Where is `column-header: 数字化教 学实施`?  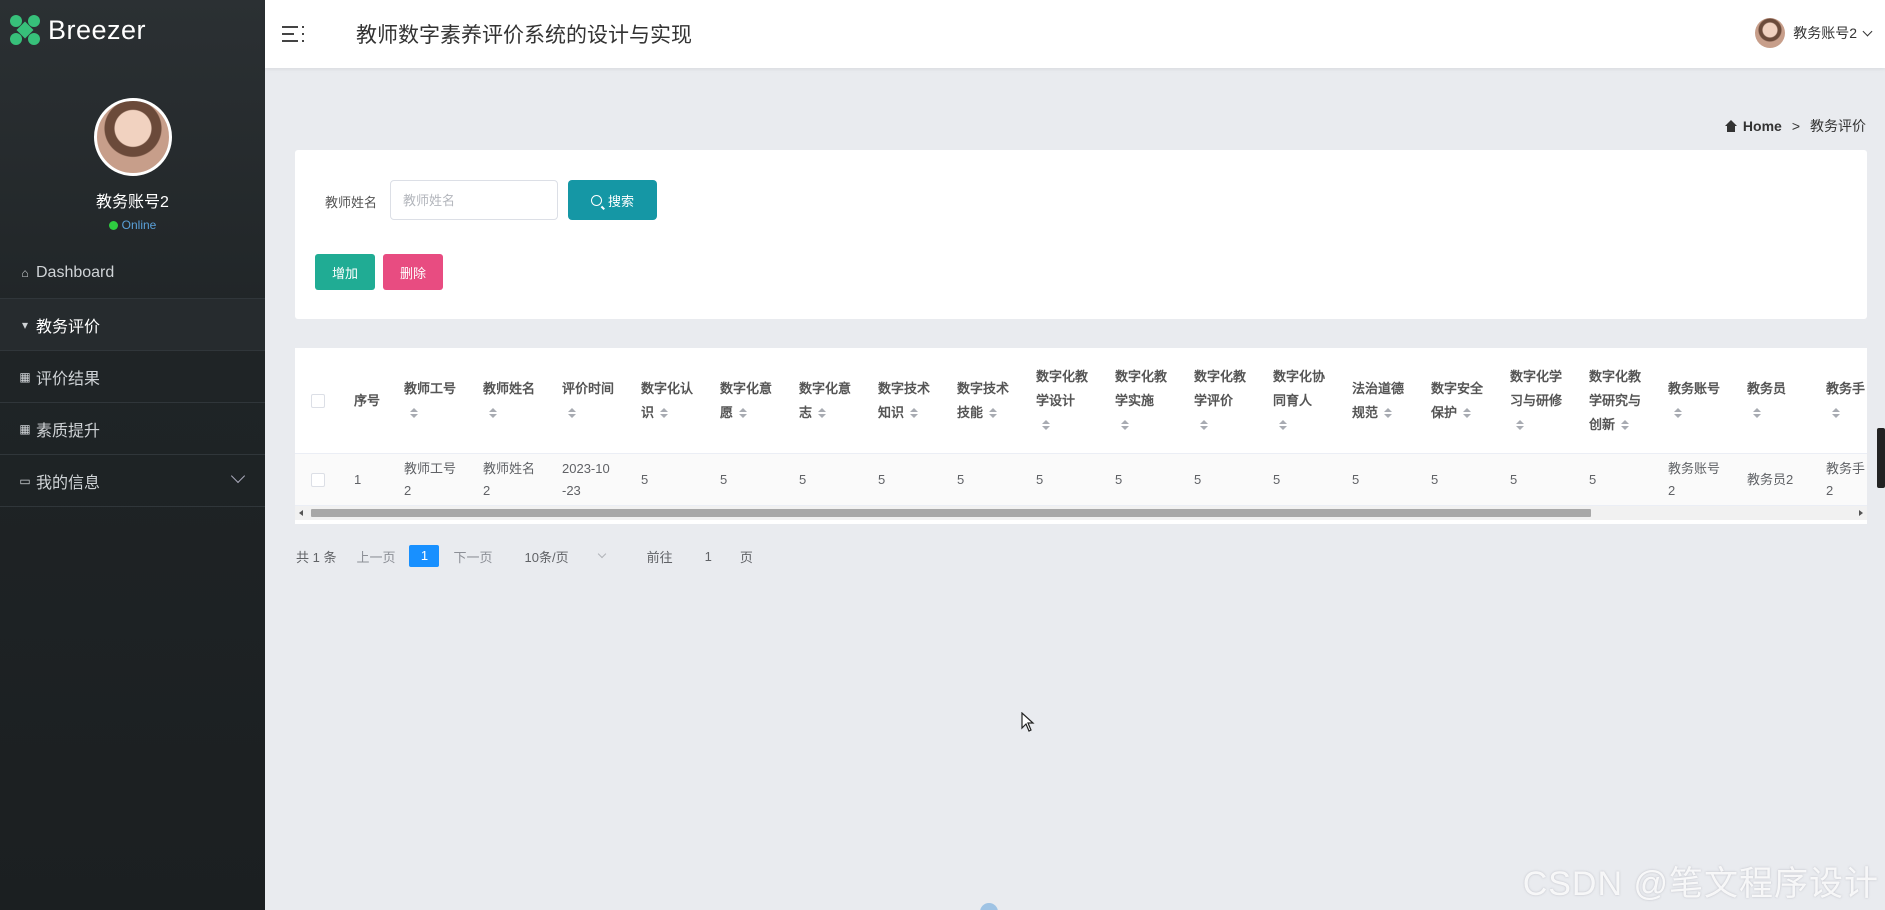
column-header: 数字化教 学实施 is located at coordinates (1141, 401).